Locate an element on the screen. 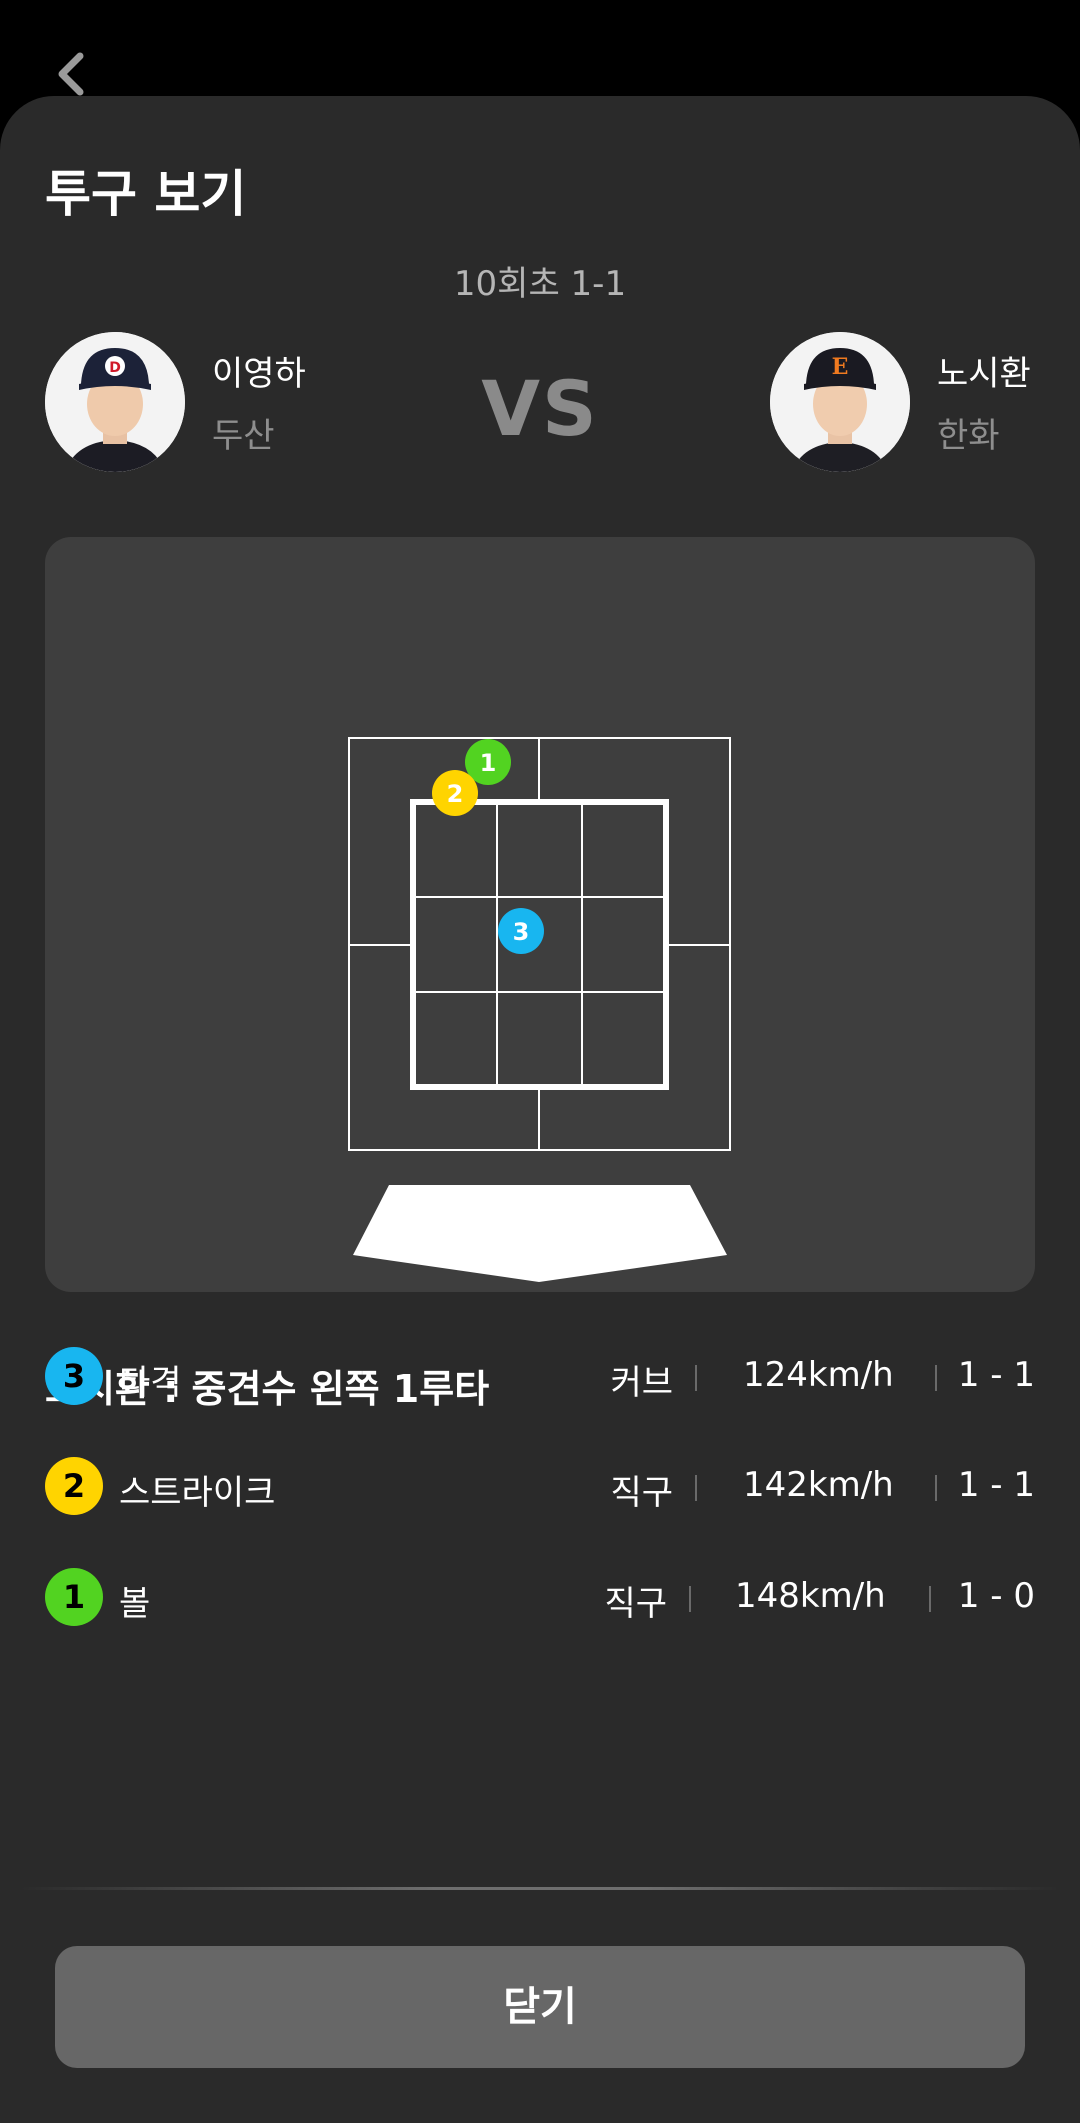 This screenshot has height=2123, width=1080. pitch-speed: 148km/h is located at coordinates (810, 1596).